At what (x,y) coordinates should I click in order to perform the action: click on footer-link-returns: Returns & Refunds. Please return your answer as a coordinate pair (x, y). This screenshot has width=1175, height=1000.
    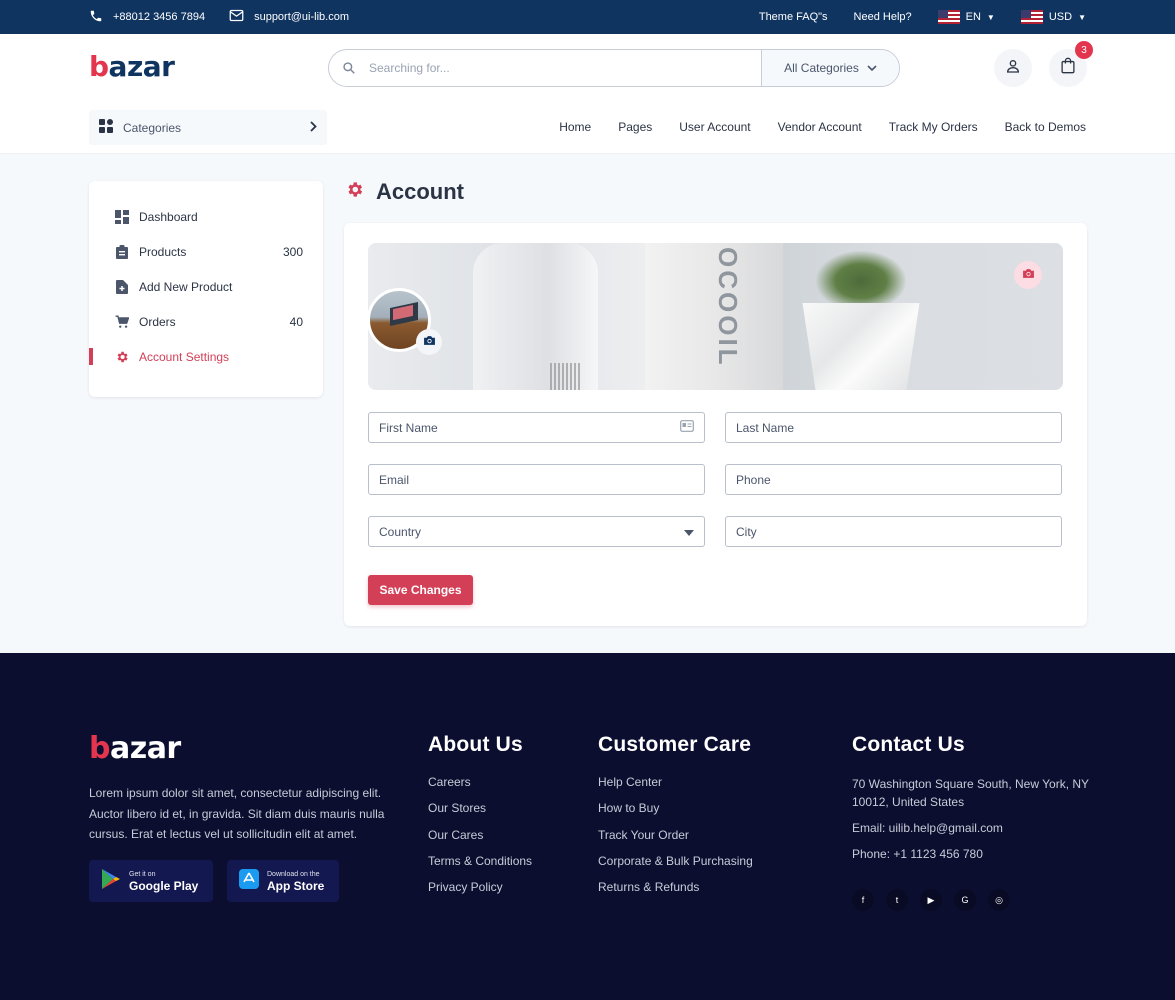
    Looking at the image, I should click on (675, 893).